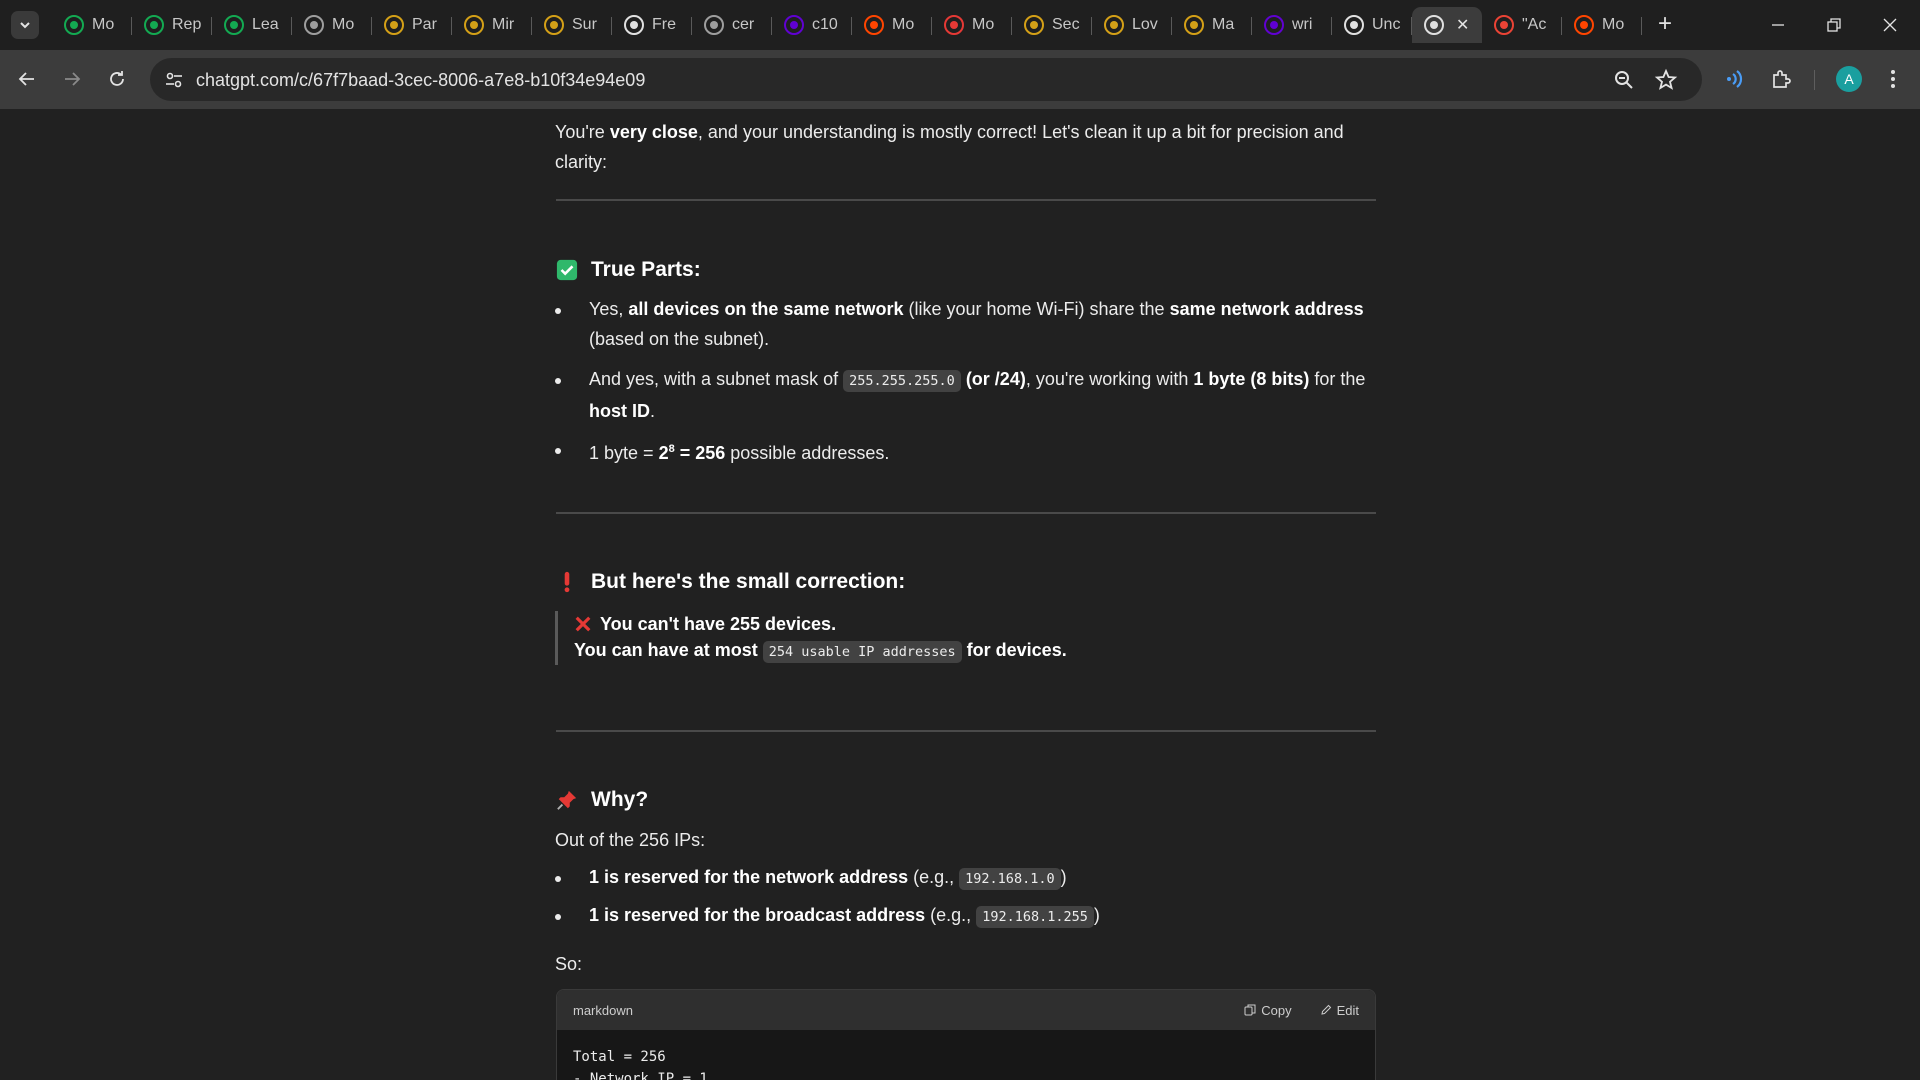  I want to click on copy-button: Copy, so click(1268, 1010).